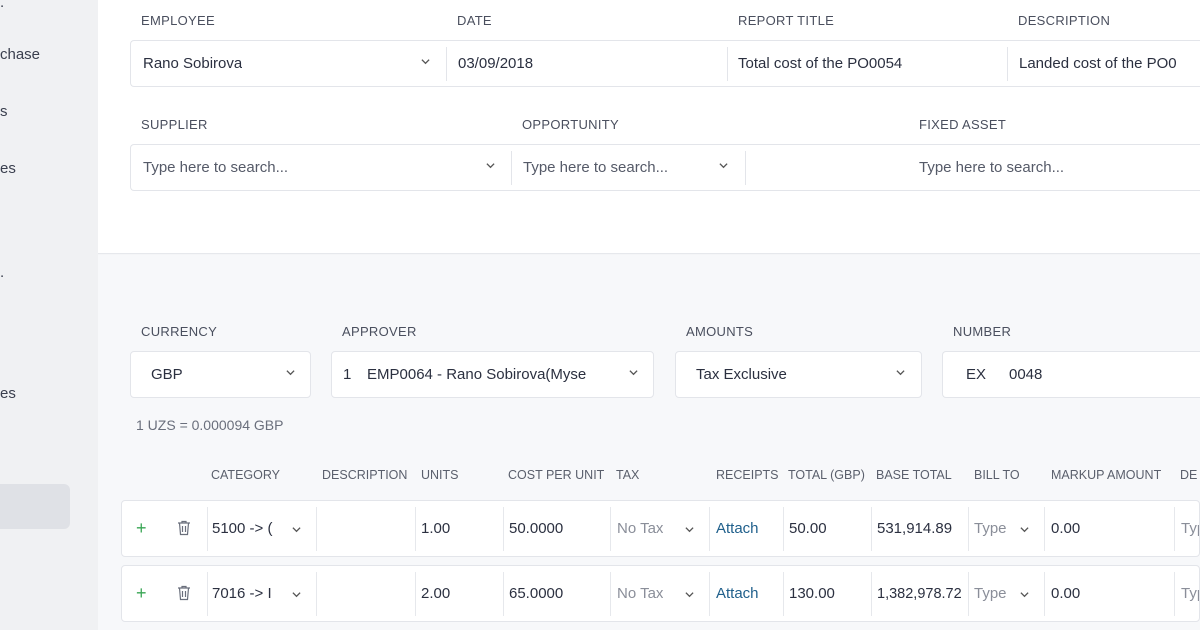 This screenshot has height=630, width=1200. What do you see at coordinates (492, 374) in the screenshot?
I see `approver-select: 1 EMP0064 - Rano Sobirova(Myse` at bounding box center [492, 374].